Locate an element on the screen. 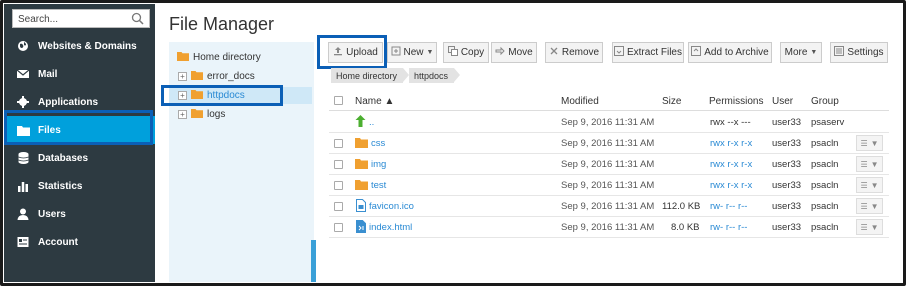  tree-item-home-directory: Home directory is located at coordinates (219, 57).